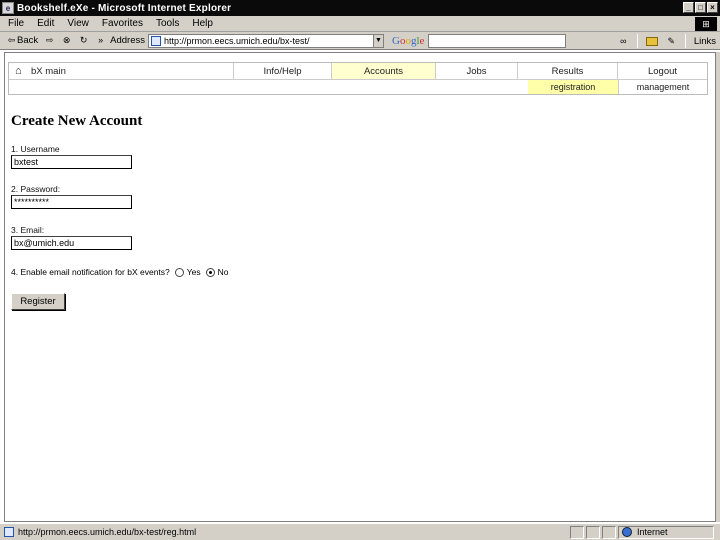  I want to click on back-label: Back, so click(28, 40).